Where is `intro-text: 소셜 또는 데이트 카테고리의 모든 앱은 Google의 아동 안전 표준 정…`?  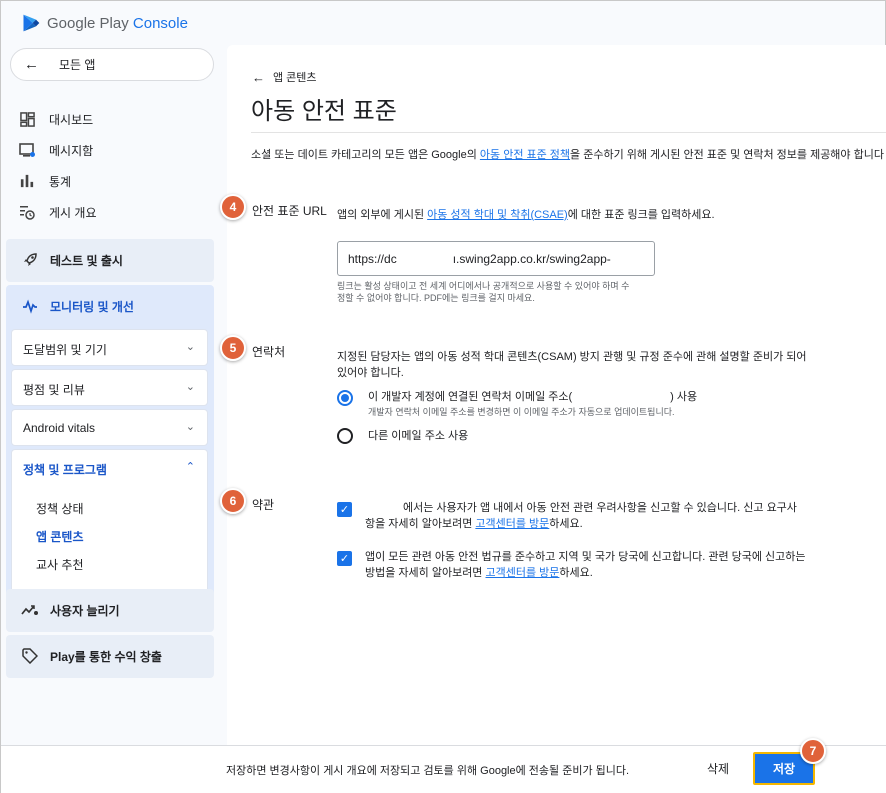
intro-text: 소셜 또는 데이트 카테고리의 모든 앱은 Google의 아동 안전 표준 정… is located at coordinates (568, 154).